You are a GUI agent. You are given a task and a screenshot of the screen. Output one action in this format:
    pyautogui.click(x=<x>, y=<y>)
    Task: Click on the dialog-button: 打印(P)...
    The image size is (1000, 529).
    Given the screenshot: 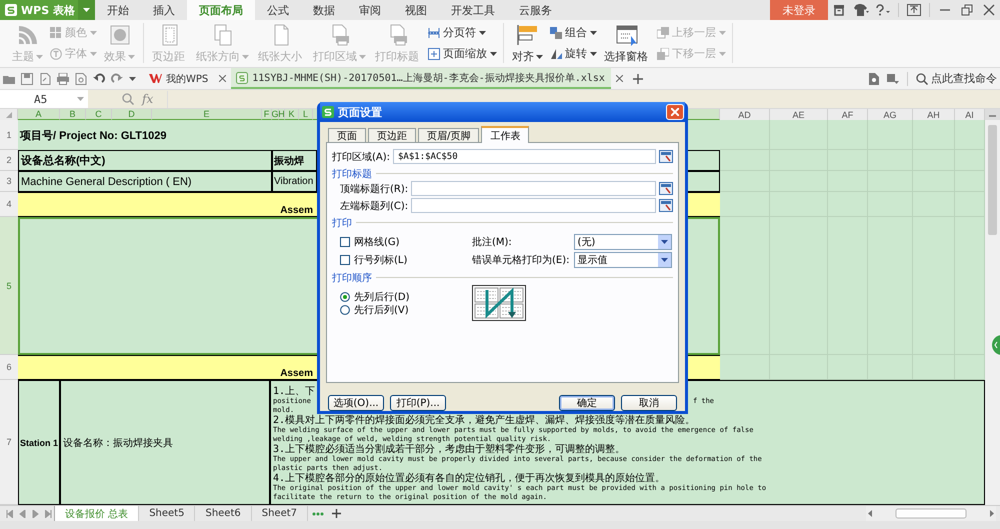 What is the action you would take?
    pyautogui.click(x=418, y=403)
    